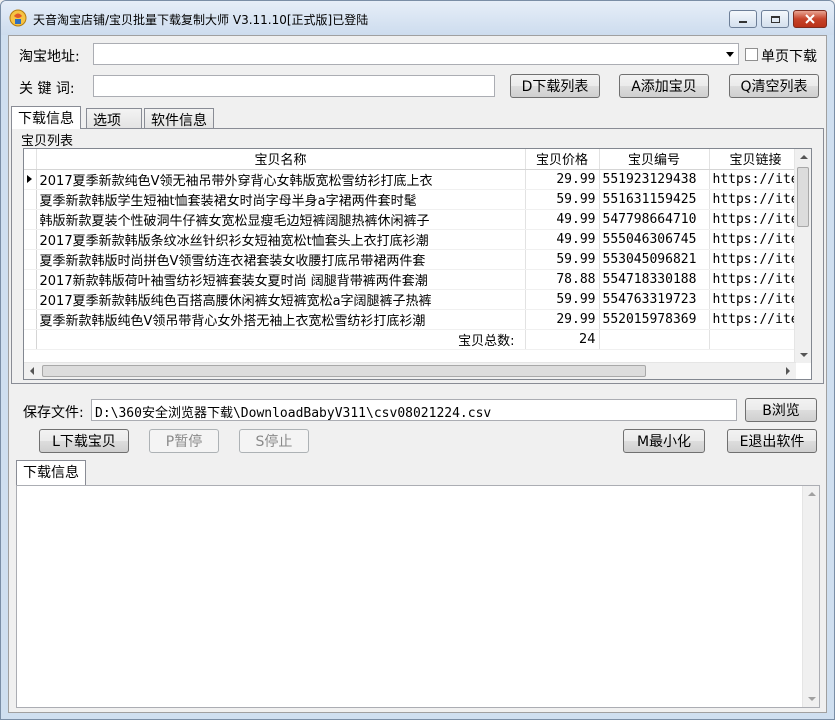 Image resolution: width=835 pixels, height=720 pixels. What do you see at coordinates (555, 86) in the screenshot?
I see `download-list-button: D下载列表` at bounding box center [555, 86].